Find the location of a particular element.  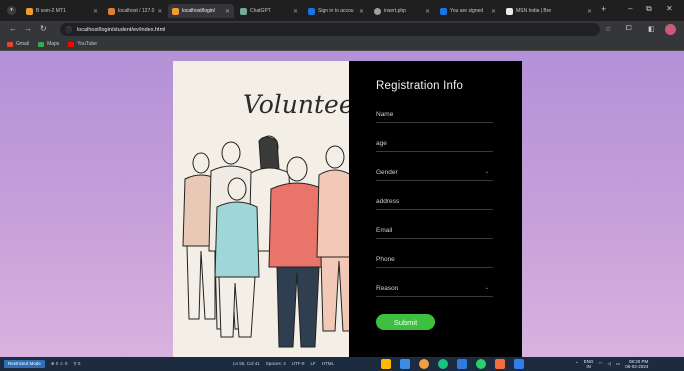

tab-label: insert.php is located at coordinates (395, 11).